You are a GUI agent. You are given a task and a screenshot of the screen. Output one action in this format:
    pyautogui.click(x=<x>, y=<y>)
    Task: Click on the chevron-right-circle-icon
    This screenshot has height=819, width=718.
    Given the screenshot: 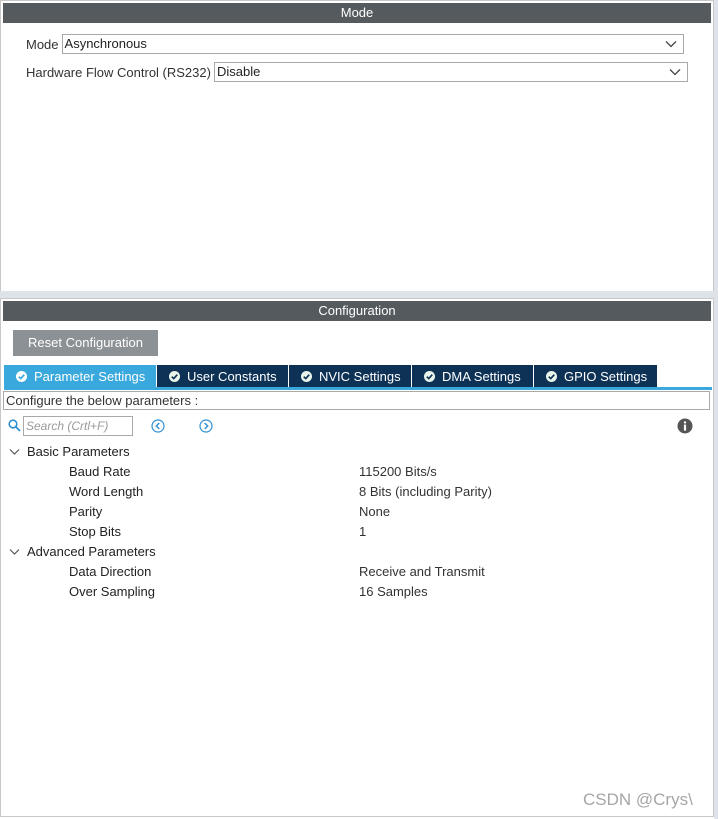 What is the action you would take?
    pyautogui.click(x=206, y=426)
    